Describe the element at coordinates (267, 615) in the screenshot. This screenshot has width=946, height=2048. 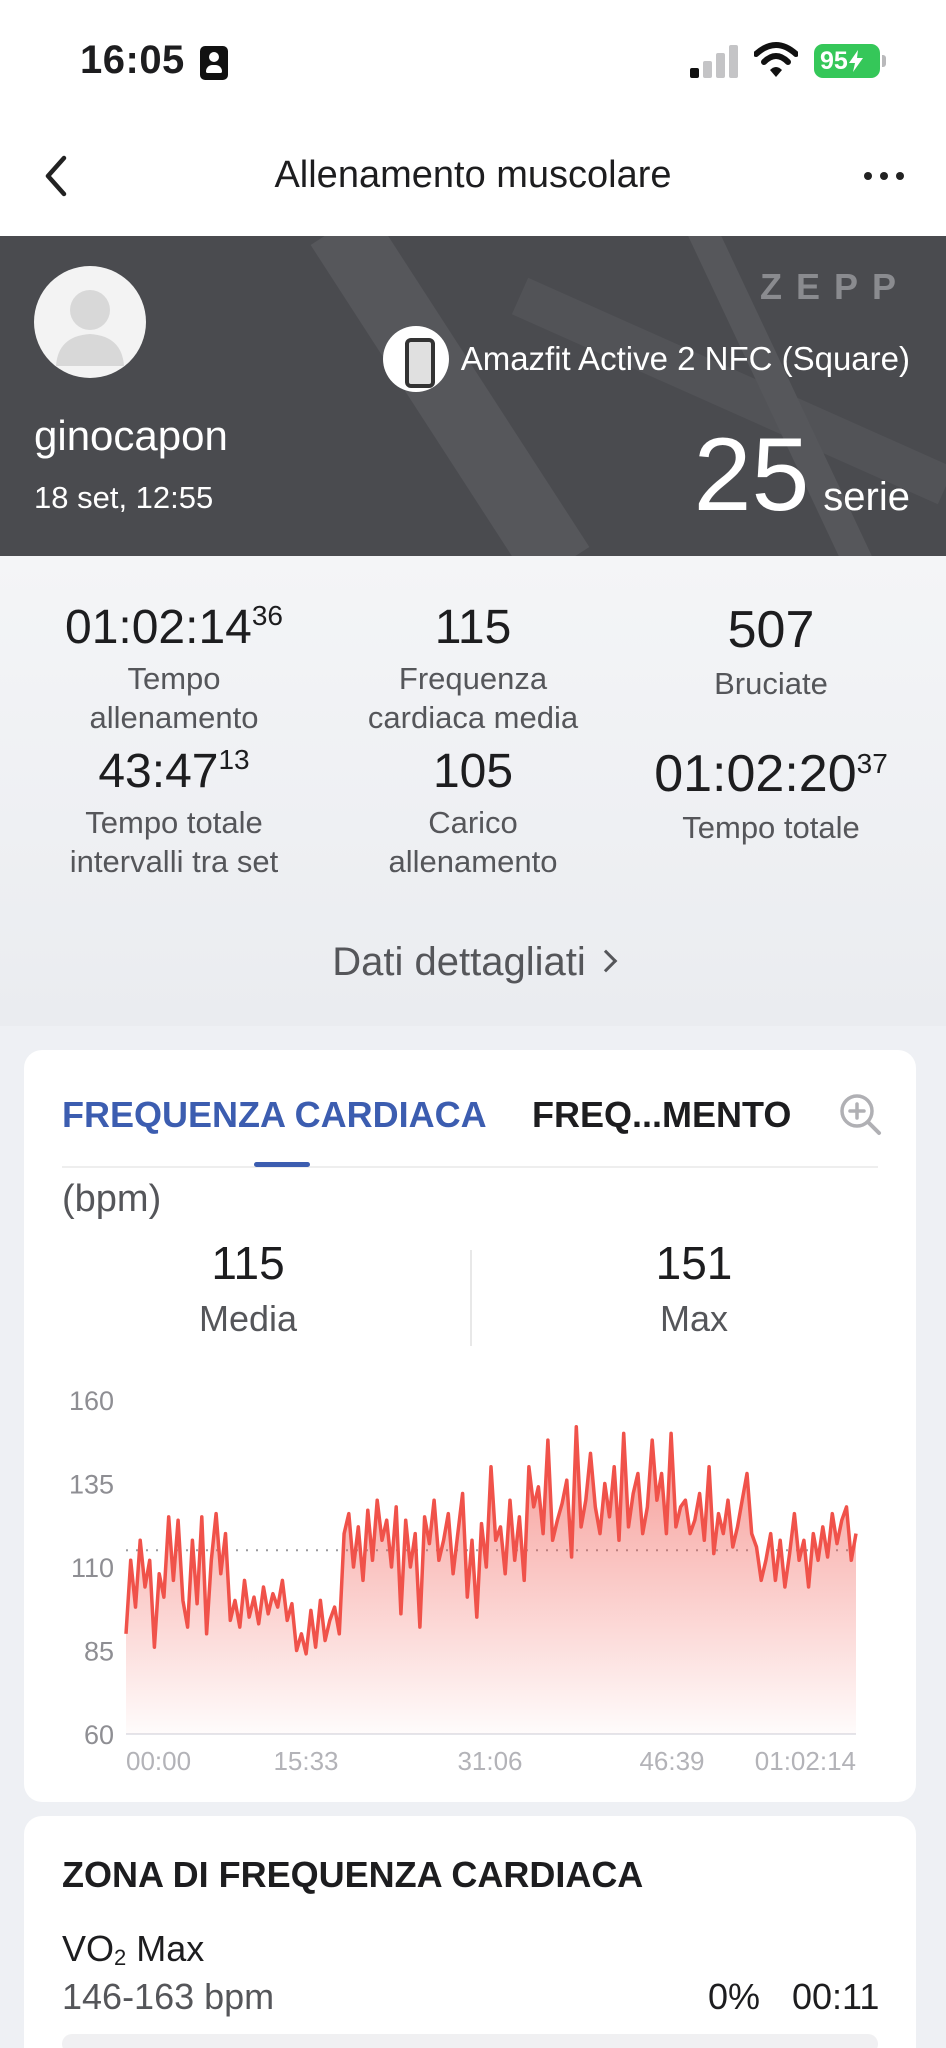
I see `stat-value-hundredths: 36` at that location.